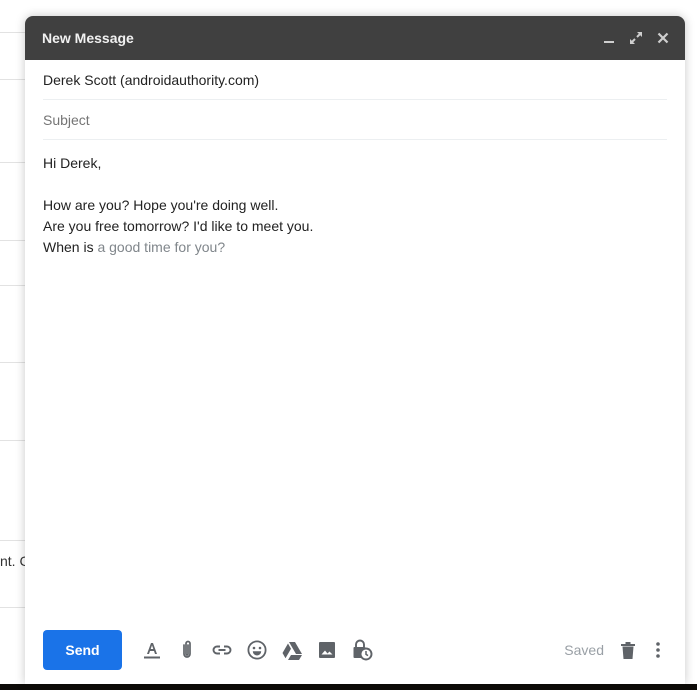 Image resolution: width=697 pixels, height=690 pixels. I want to click on insert-drive-file-button, so click(291, 650).